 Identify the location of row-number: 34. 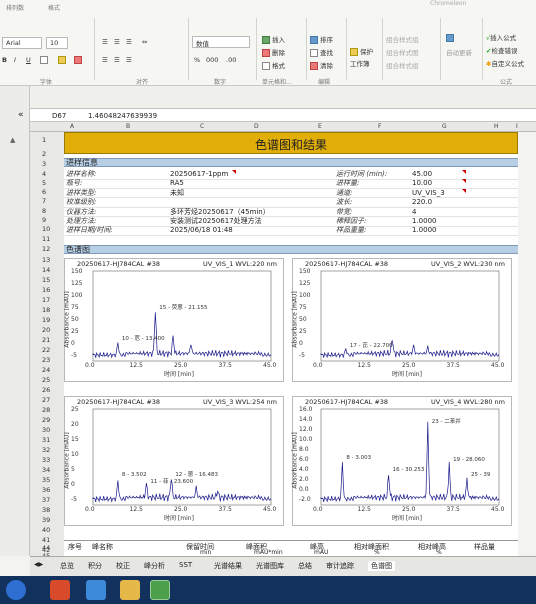
(46, 470).